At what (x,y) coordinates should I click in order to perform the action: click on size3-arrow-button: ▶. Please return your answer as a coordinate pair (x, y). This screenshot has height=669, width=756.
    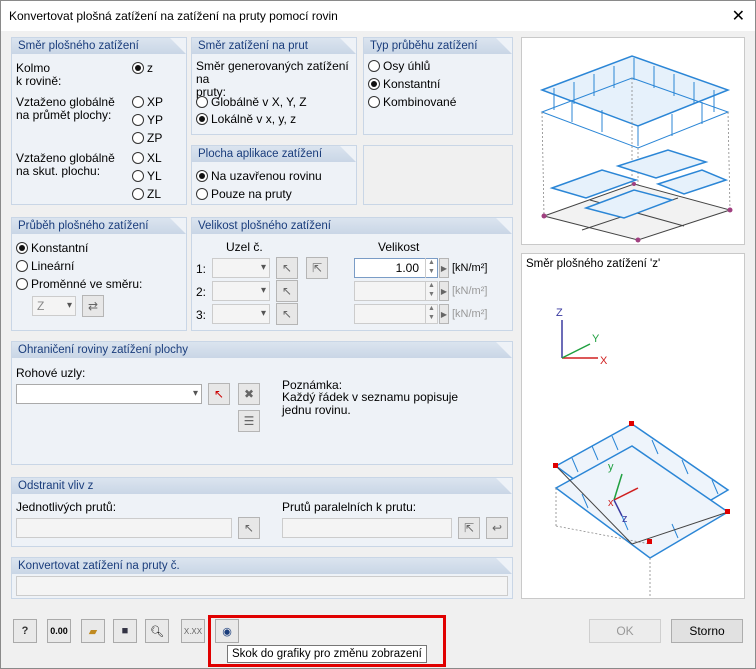
    Looking at the image, I should click on (444, 314).